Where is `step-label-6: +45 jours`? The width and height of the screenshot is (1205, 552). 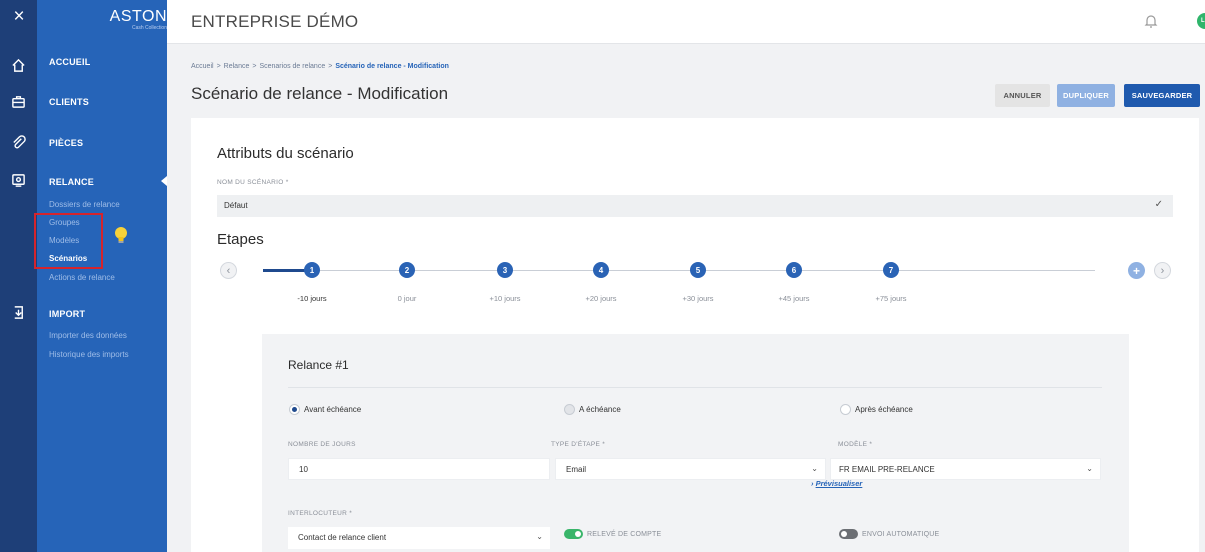
step-label-6: +45 jours is located at coordinates (794, 298).